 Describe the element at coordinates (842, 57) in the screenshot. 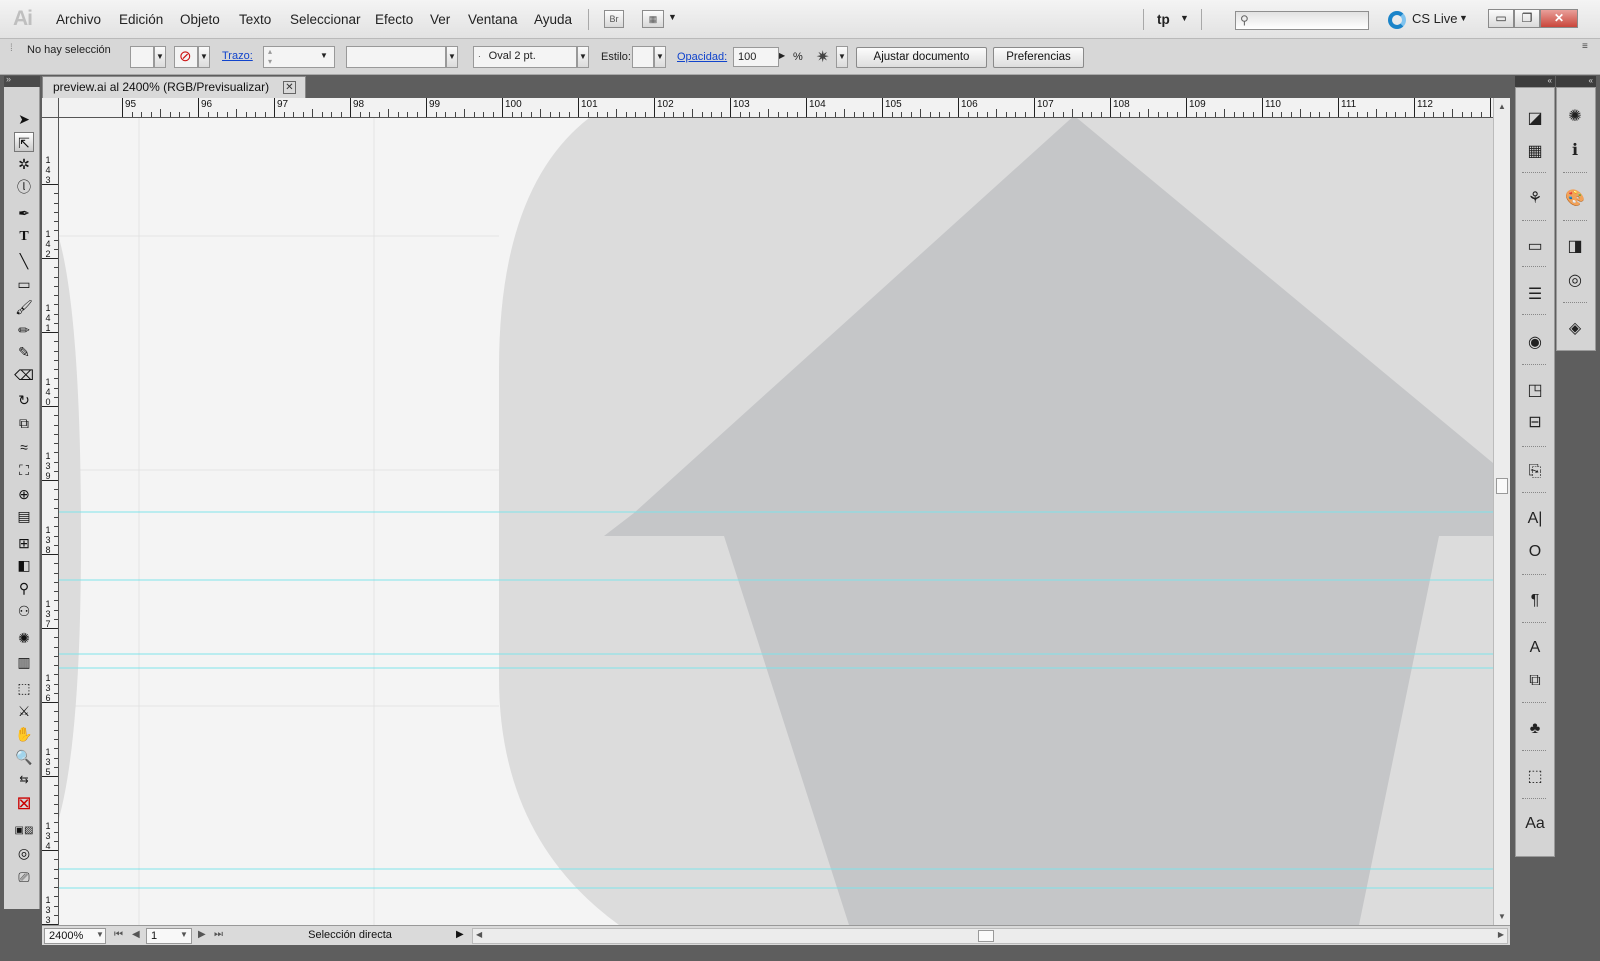

I see `recolor-dropdown-icon: ▼` at that location.